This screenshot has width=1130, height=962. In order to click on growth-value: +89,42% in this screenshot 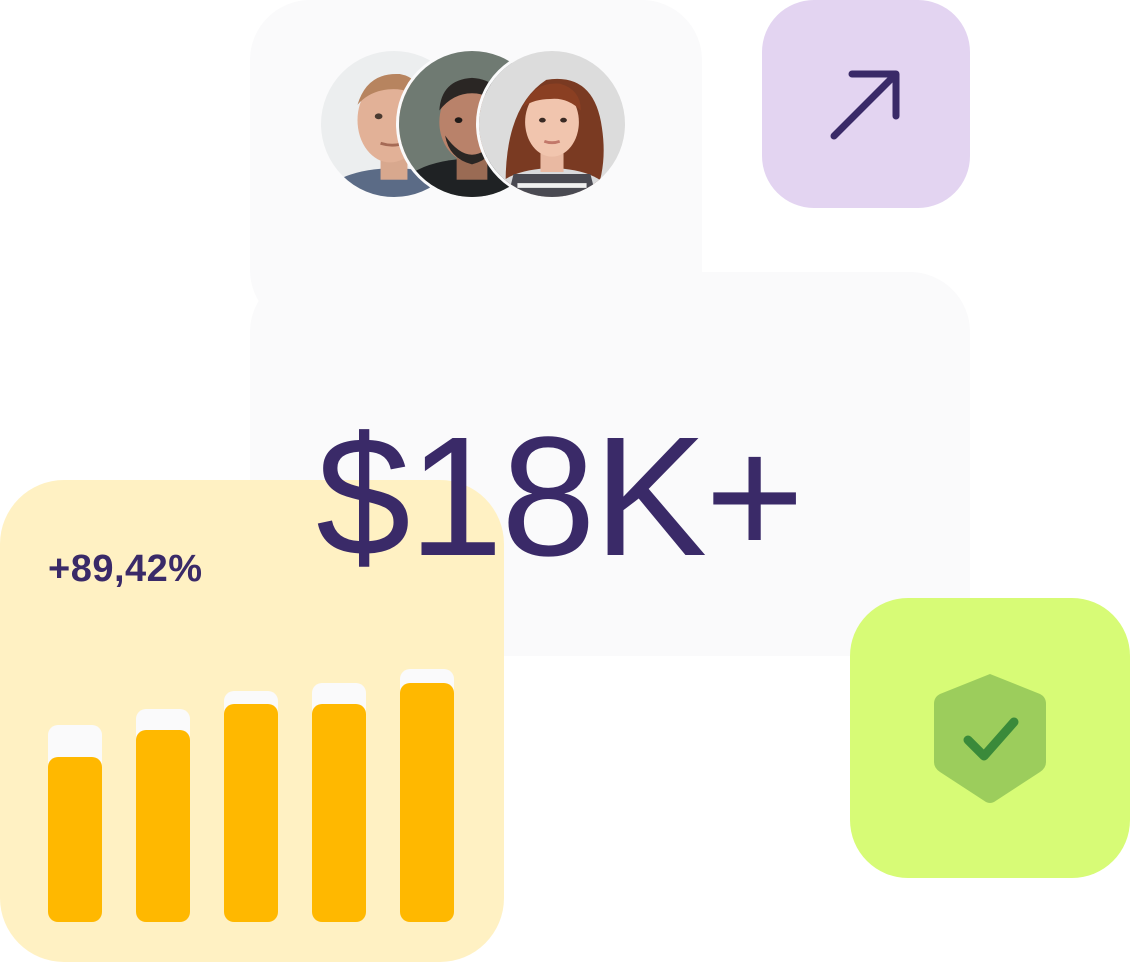, I will do `click(125, 569)`.